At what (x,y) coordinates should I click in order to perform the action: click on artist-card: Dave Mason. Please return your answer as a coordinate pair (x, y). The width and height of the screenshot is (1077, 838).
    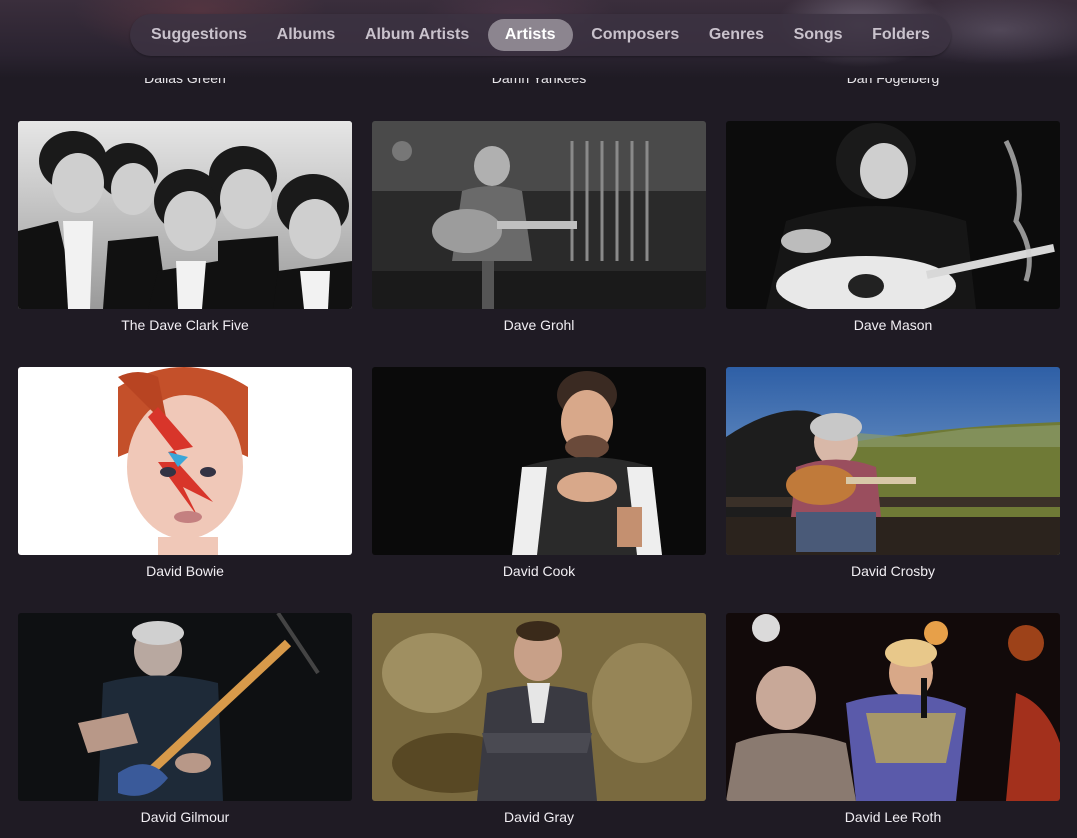
    Looking at the image, I should click on (893, 227).